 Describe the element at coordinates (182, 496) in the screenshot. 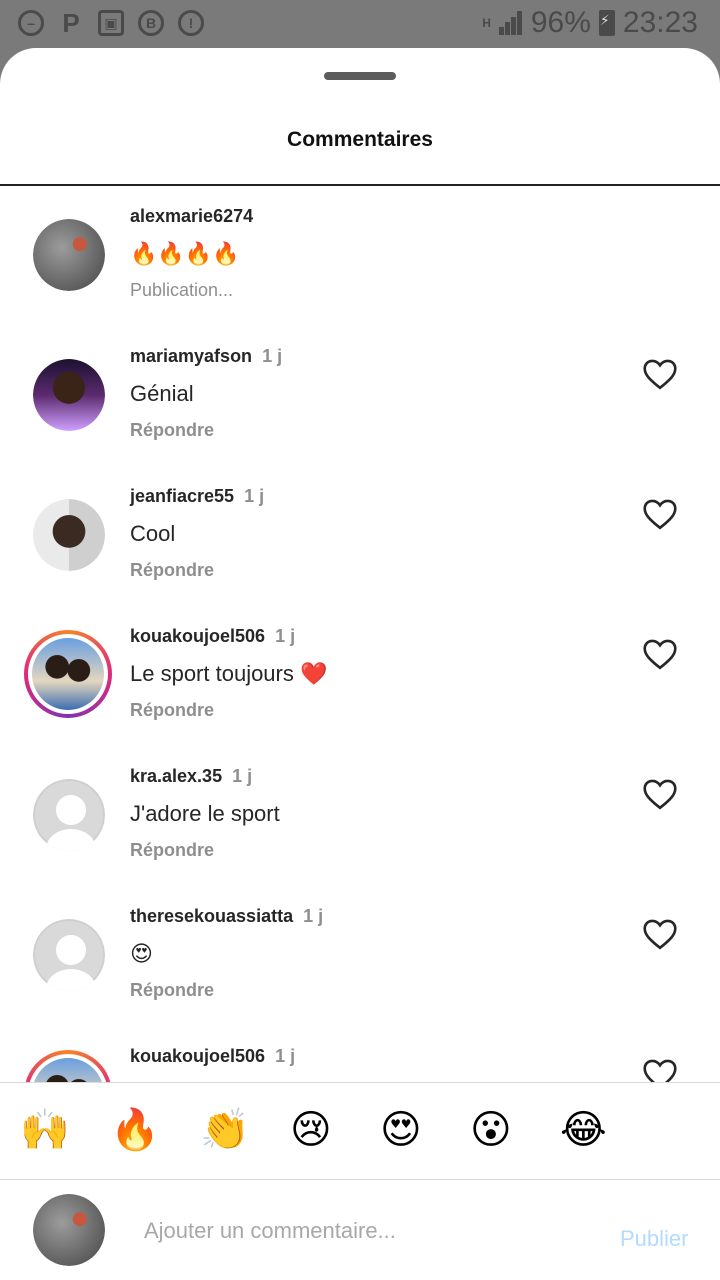

I see `username-text: jeanfiacre55` at that location.